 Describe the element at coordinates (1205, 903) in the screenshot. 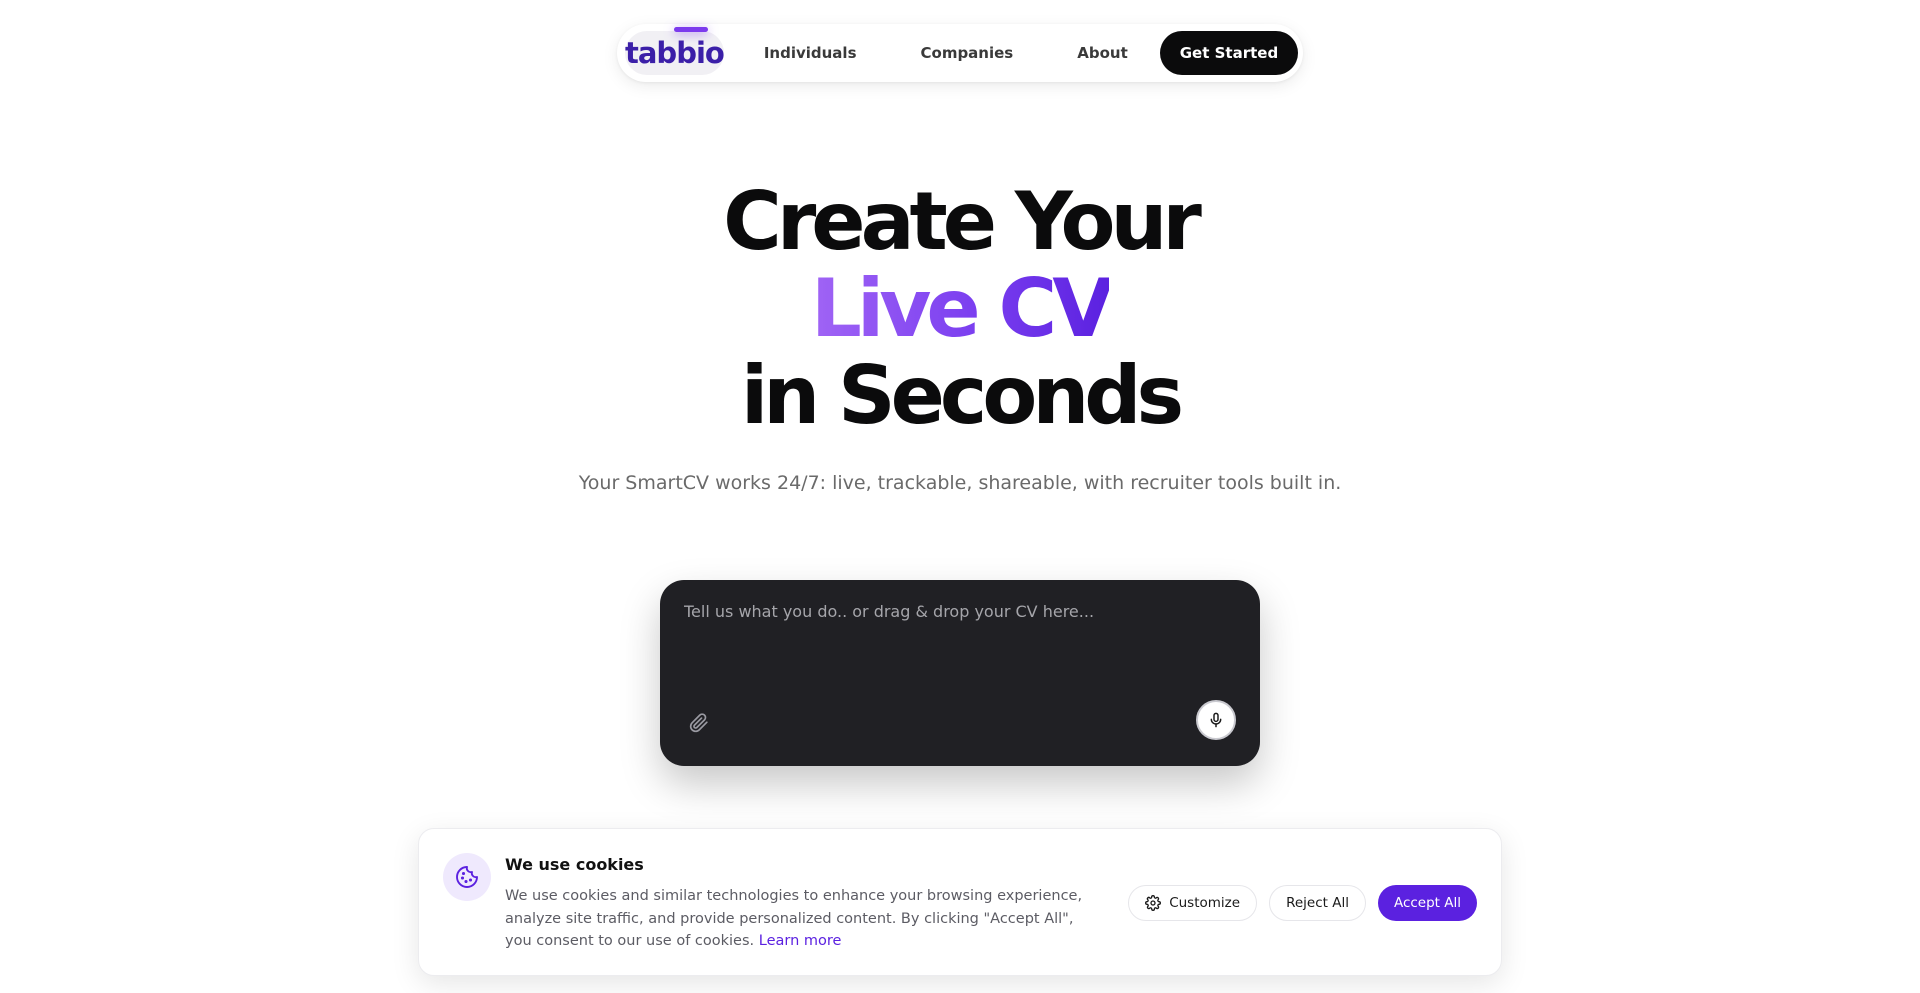

I see `customize-label: Customize` at that location.